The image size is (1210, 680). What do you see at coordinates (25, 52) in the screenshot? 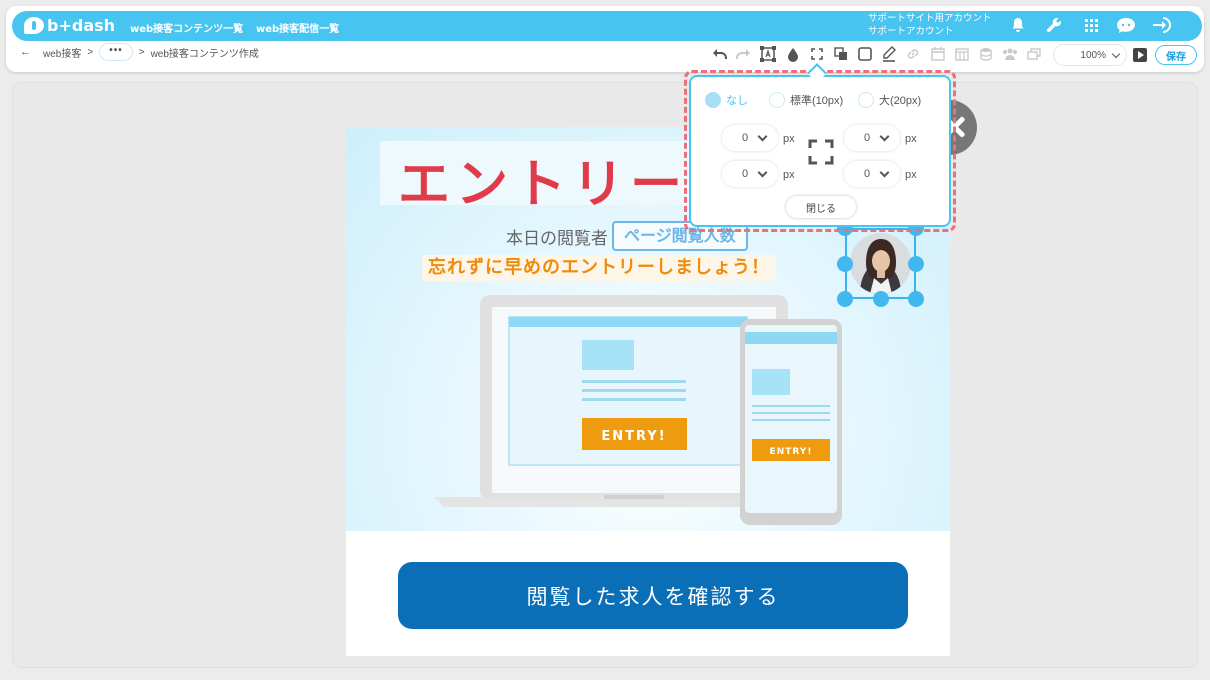
I see `back-arrow-icon: ←` at bounding box center [25, 52].